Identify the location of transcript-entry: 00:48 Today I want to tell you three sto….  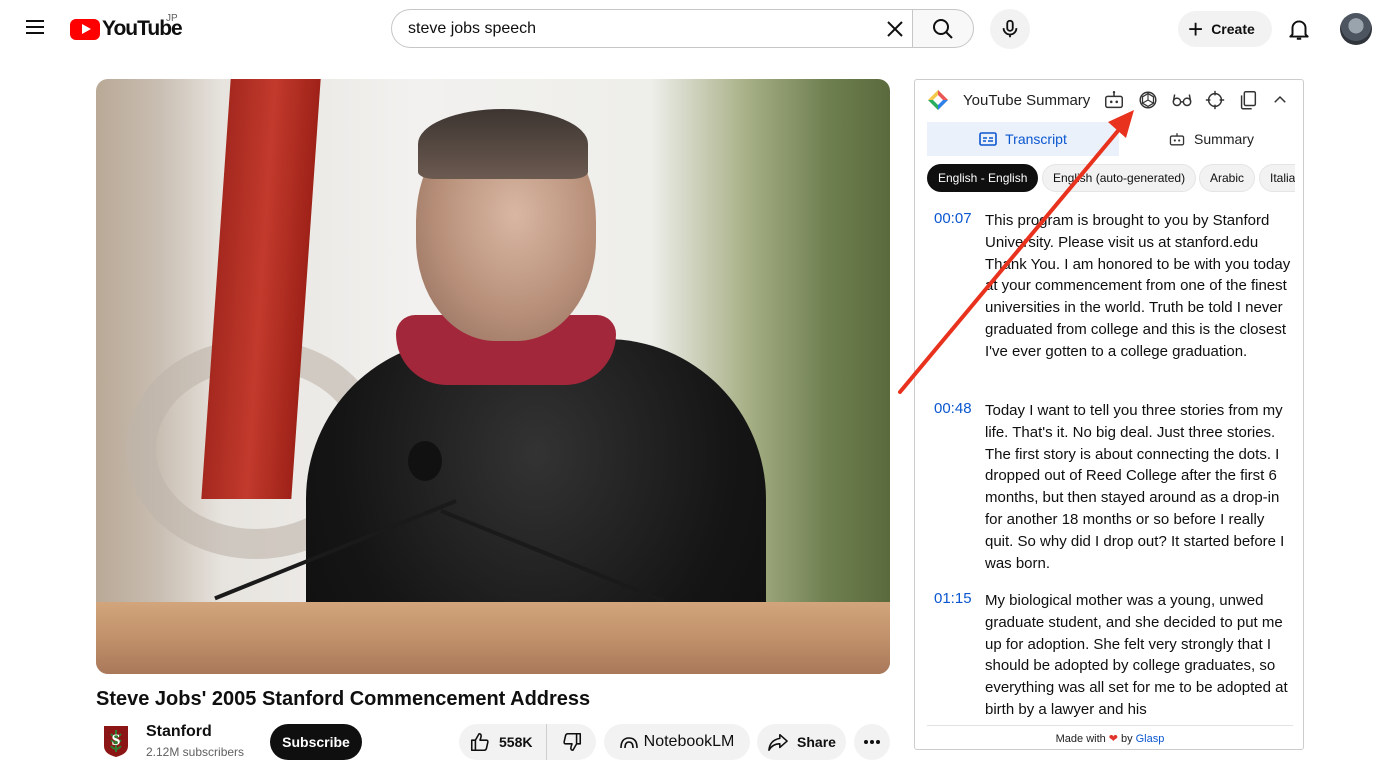
(1109, 488).